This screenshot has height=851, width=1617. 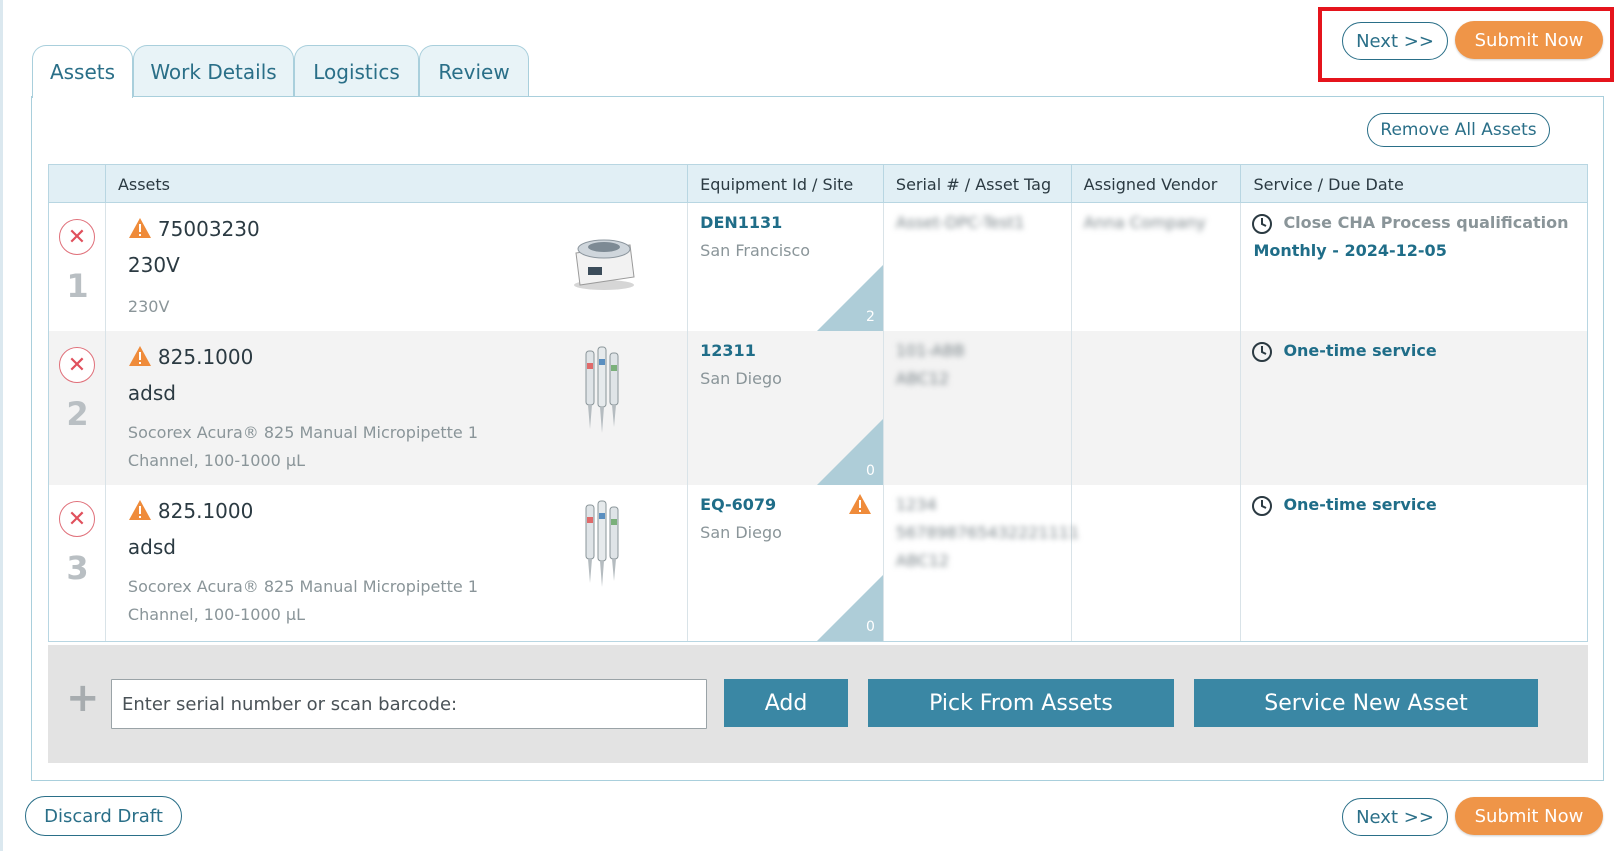 I want to click on row-index-cell: ✕ 3, so click(x=77, y=563).